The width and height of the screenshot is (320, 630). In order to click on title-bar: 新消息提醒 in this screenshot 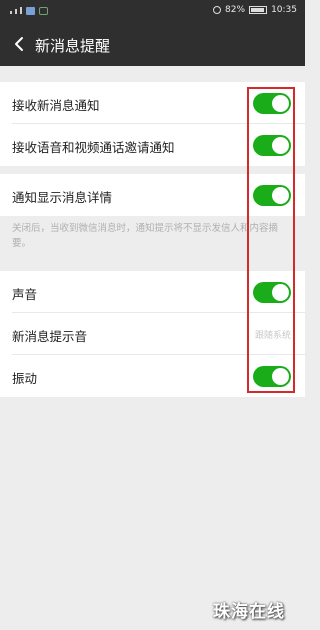, I will do `click(152, 45)`.